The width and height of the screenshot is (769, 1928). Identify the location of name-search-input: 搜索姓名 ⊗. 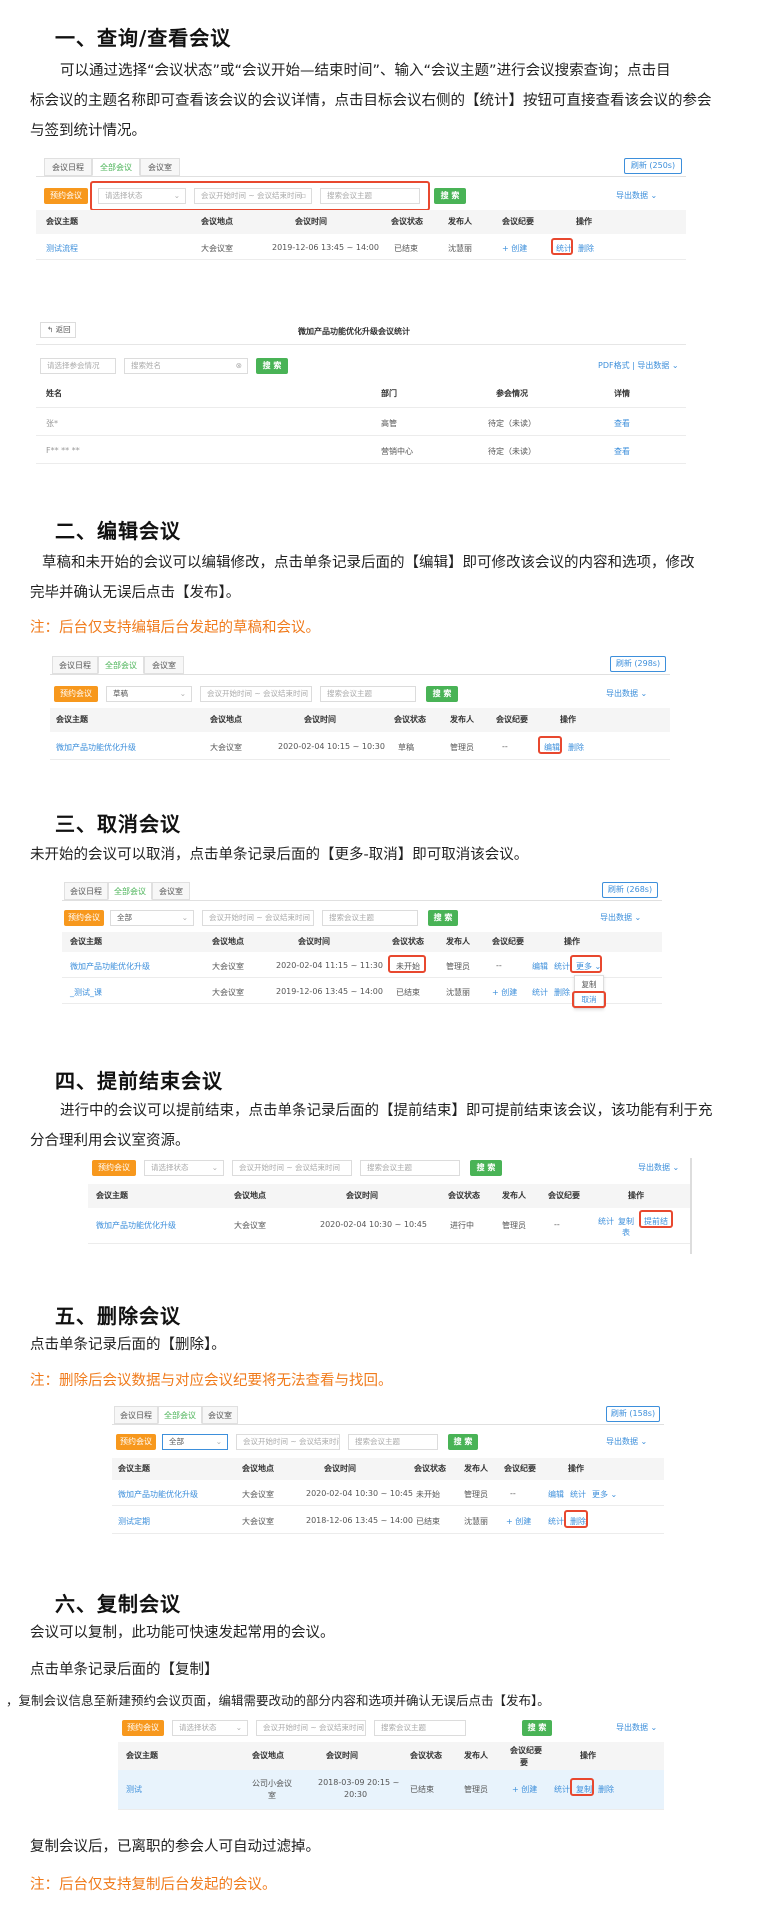
(186, 366).